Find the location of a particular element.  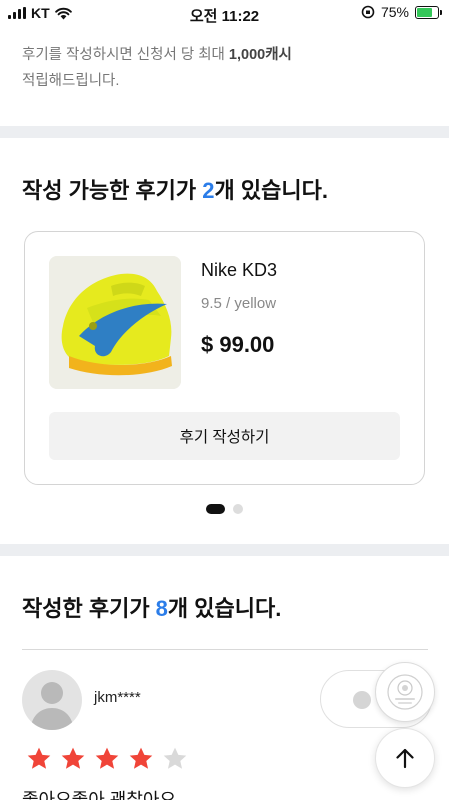

orientation-lock-icon is located at coordinates (368, 12).